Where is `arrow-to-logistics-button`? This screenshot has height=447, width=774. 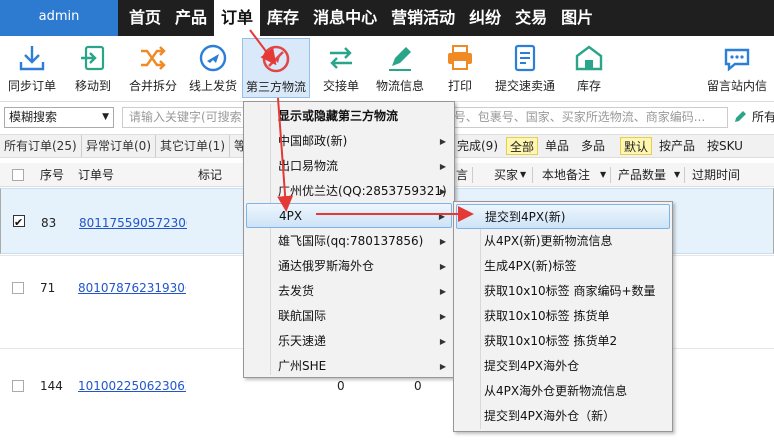 arrow-to-logistics-button is located at coordinates (263, 47).